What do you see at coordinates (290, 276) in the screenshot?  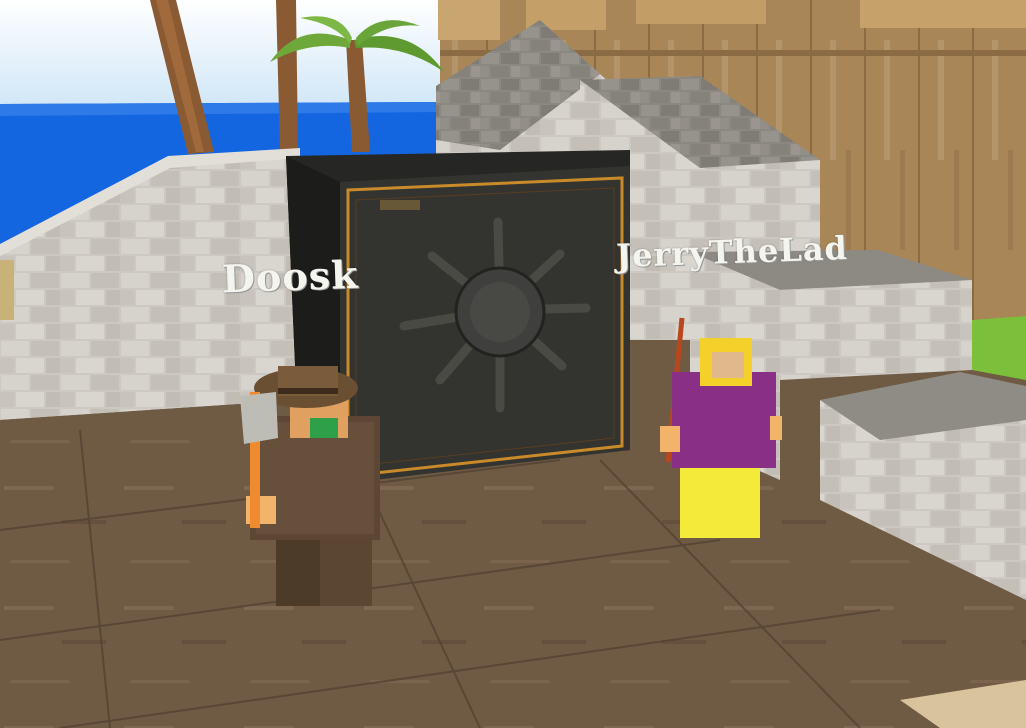 I see `player-nametag-doosk: Doosk` at bounding box center [290, 276].